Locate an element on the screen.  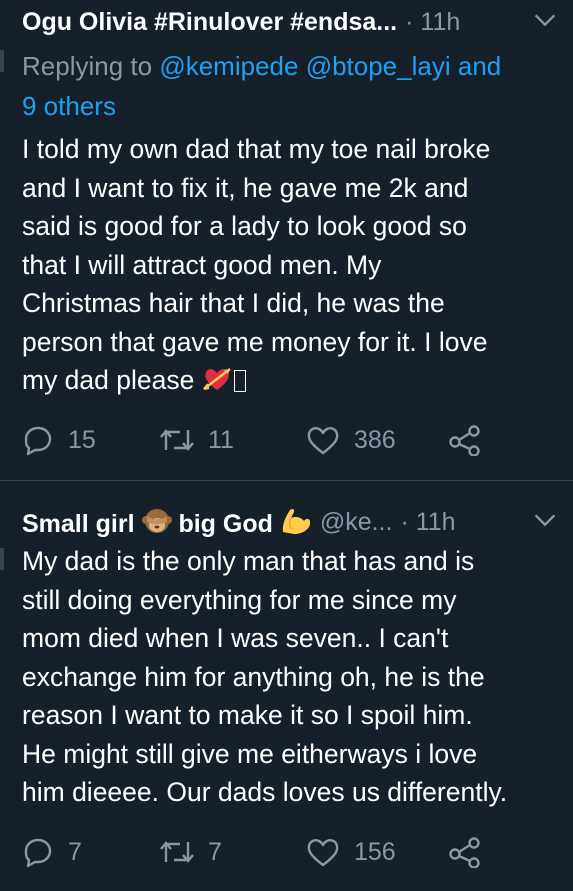
missing-glyph is located at coordinates (239, 381).